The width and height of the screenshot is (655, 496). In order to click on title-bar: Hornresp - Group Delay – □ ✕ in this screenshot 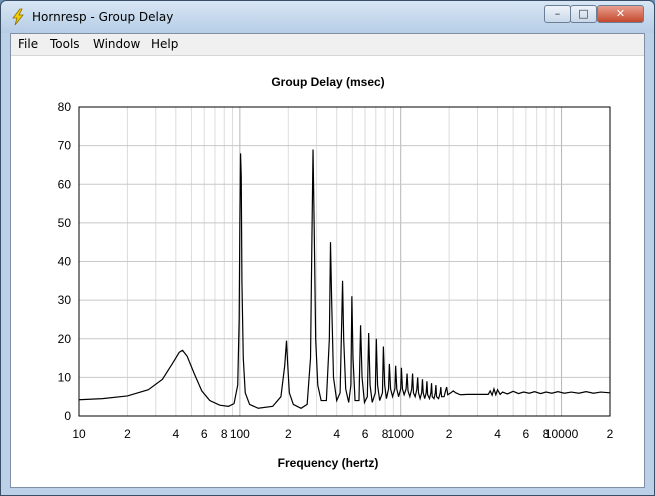, I will do `click(327, 17)`.